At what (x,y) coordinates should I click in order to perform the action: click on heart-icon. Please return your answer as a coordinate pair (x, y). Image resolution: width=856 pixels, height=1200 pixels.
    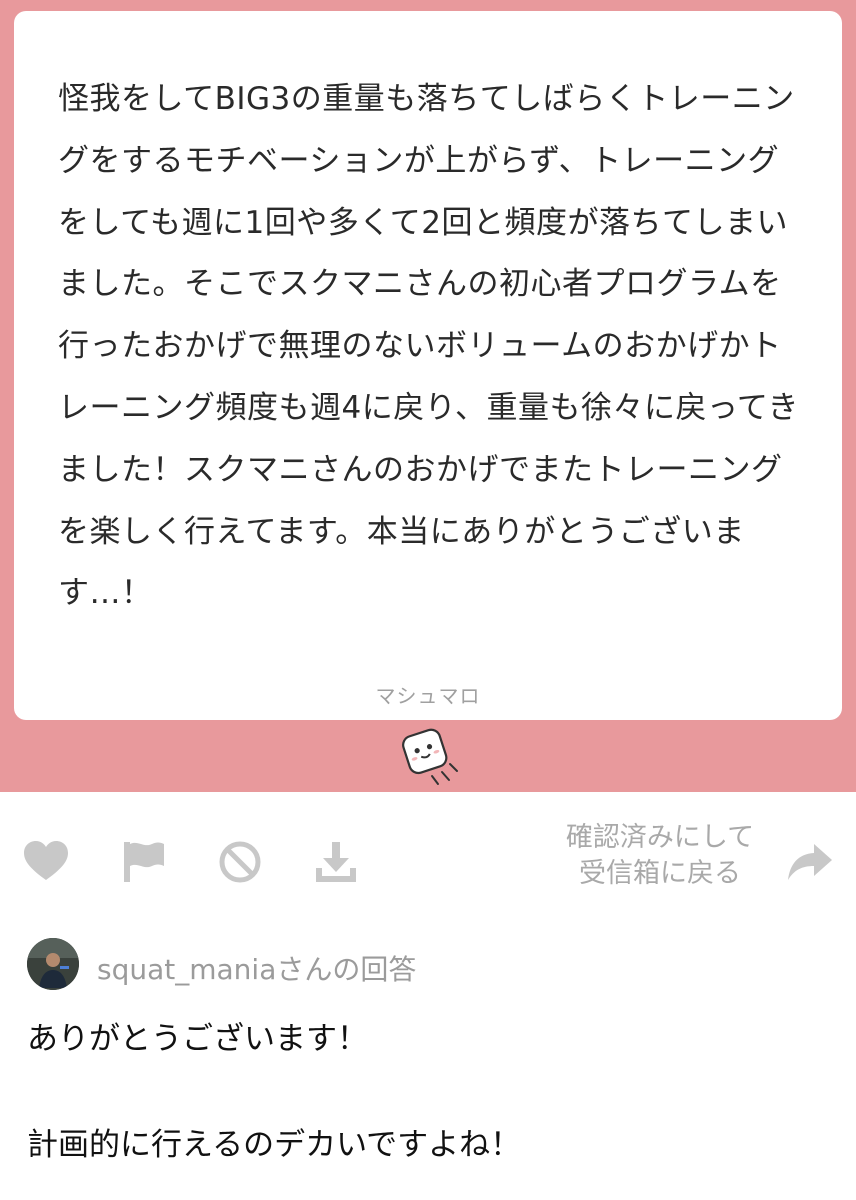
    Looking at the image, I should click on (46, 862).